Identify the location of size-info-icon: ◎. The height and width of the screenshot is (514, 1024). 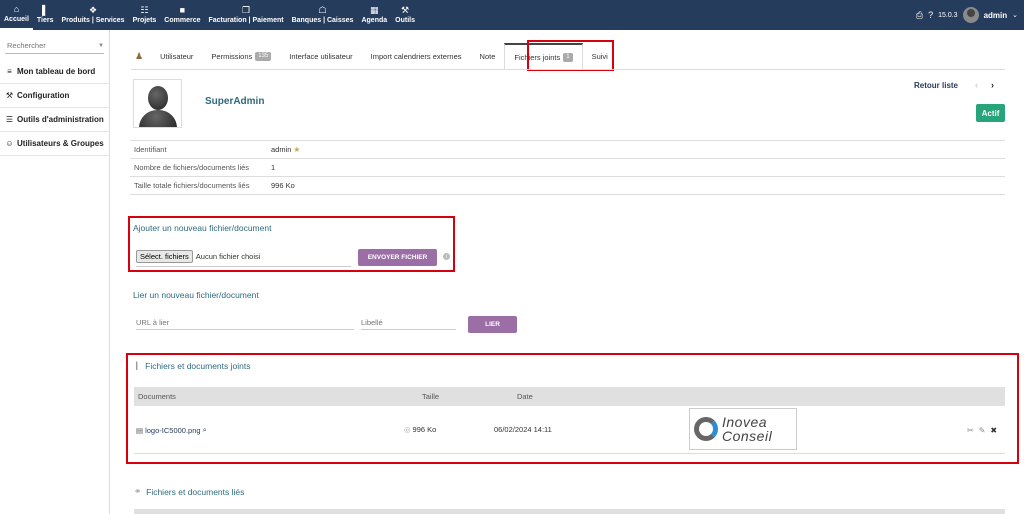
(407, 429).